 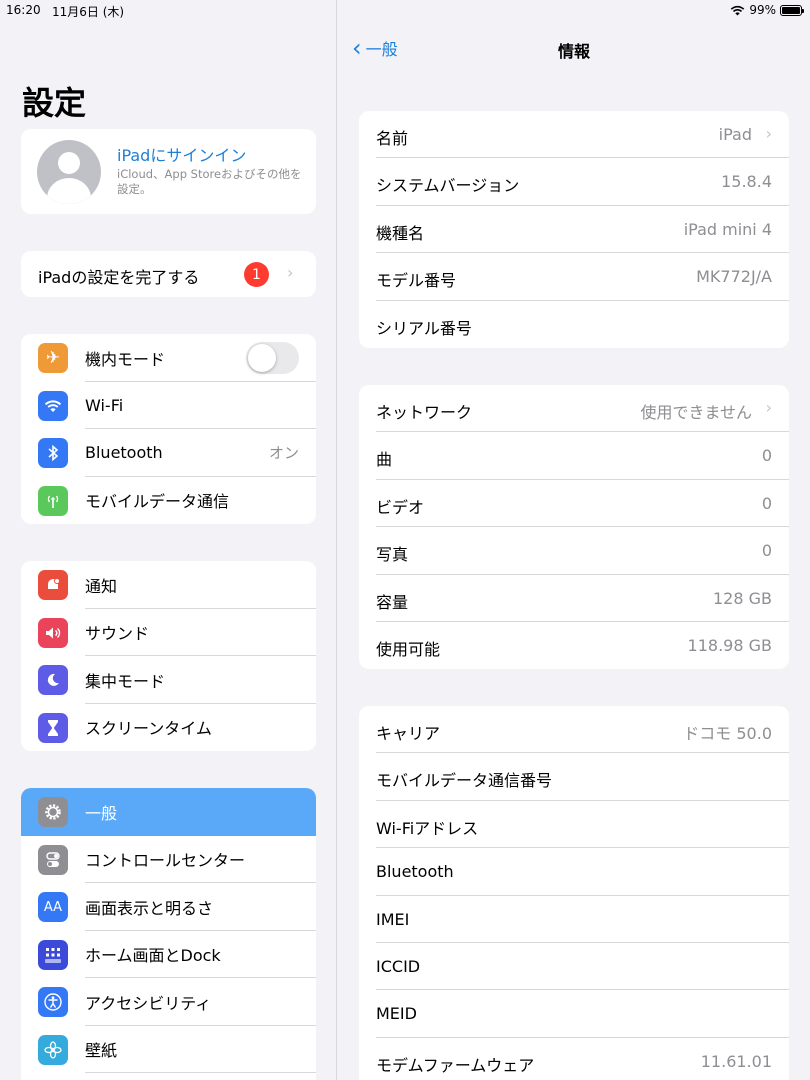 I want to click on sidebar-item-label: Bluetooth, so click(x=124, y=453).